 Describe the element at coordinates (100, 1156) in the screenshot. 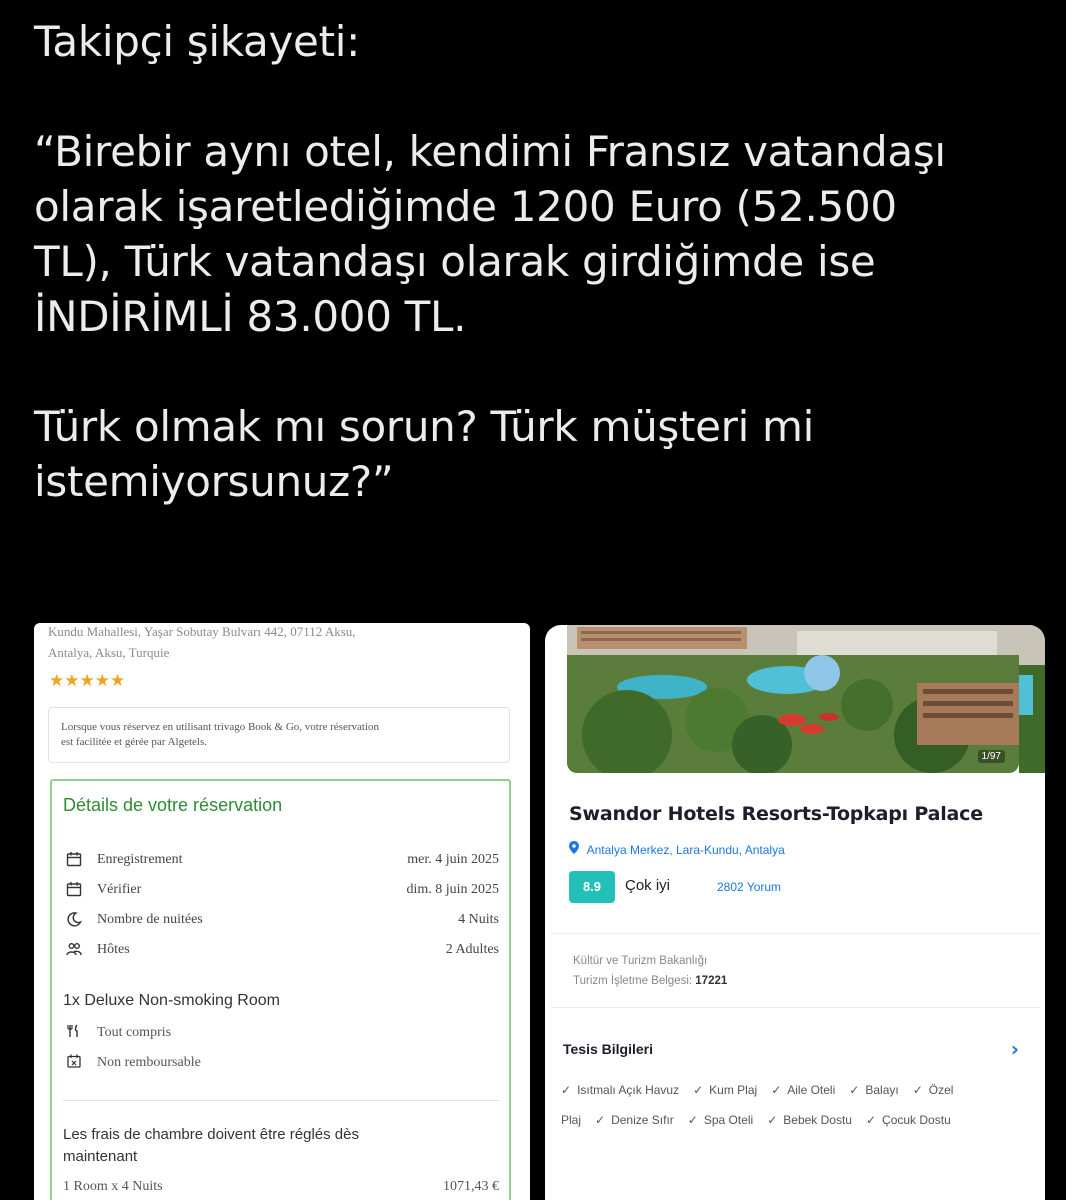

I see `fees-line-2: maintenant` at that location.